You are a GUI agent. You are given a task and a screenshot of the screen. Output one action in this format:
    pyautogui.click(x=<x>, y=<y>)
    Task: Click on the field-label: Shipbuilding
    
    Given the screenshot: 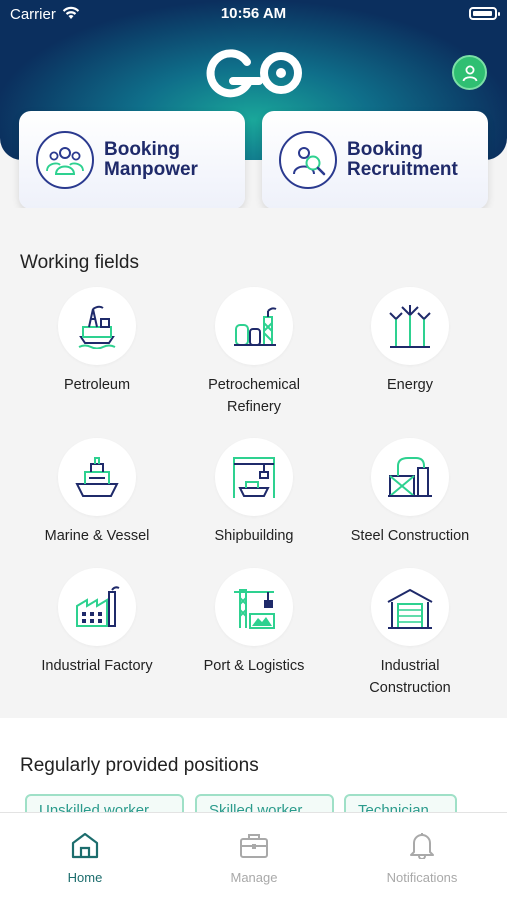 What is the action you would take?
    pyautogui.click(x=254, y=536)
    